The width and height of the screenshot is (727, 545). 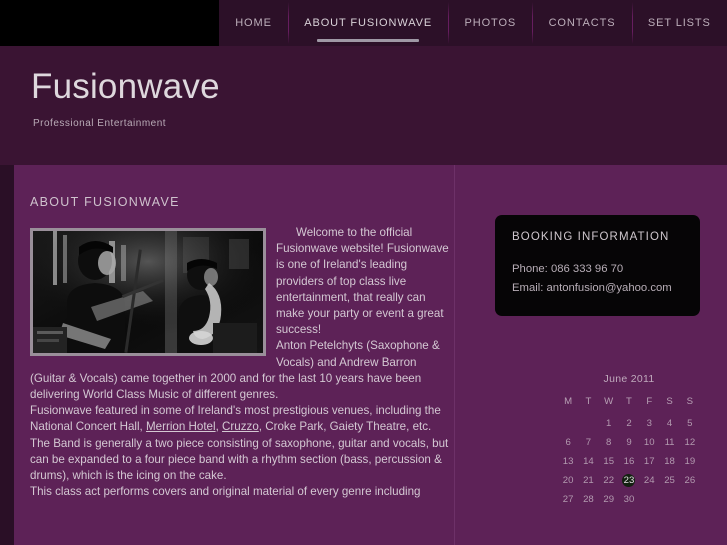 I want to click on booking-phone: Phone: 086 333 96 70, so click(x=568, y=269).